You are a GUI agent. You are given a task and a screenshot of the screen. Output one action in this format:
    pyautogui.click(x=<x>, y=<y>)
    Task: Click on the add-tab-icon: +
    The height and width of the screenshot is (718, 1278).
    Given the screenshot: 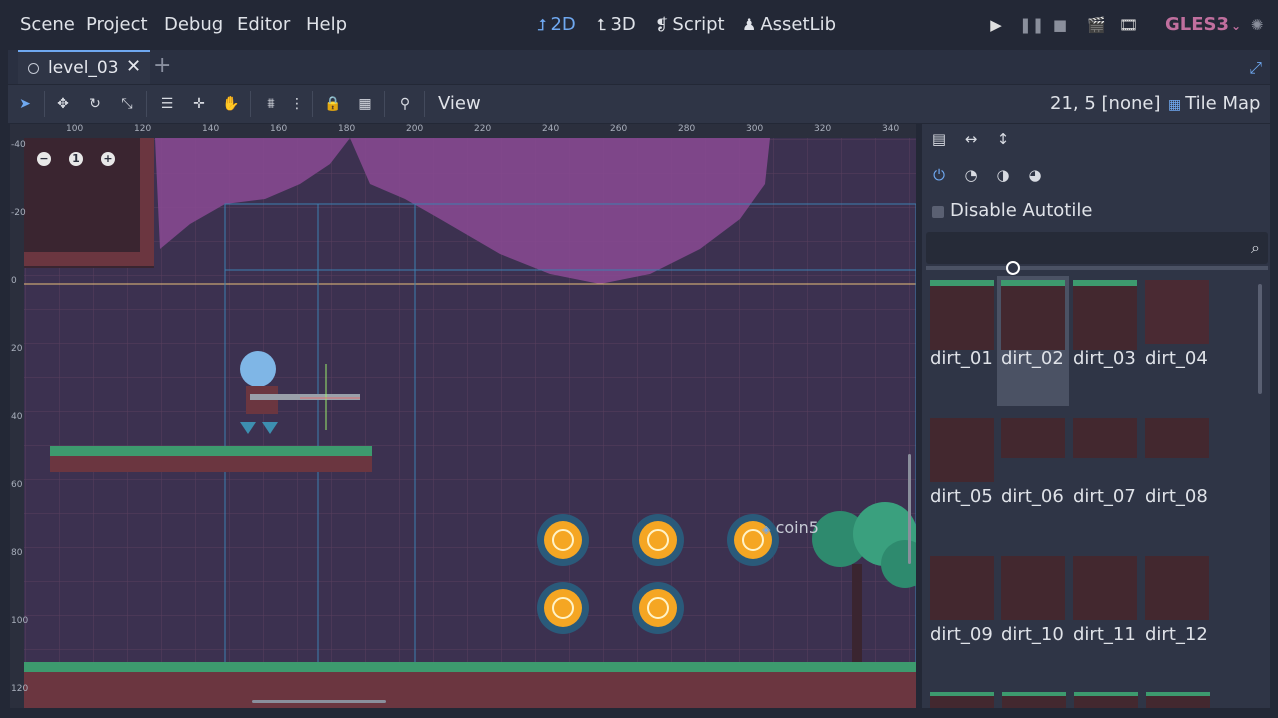 What is the action you would take?
    pyautogui.click(x=162, y=65)
    